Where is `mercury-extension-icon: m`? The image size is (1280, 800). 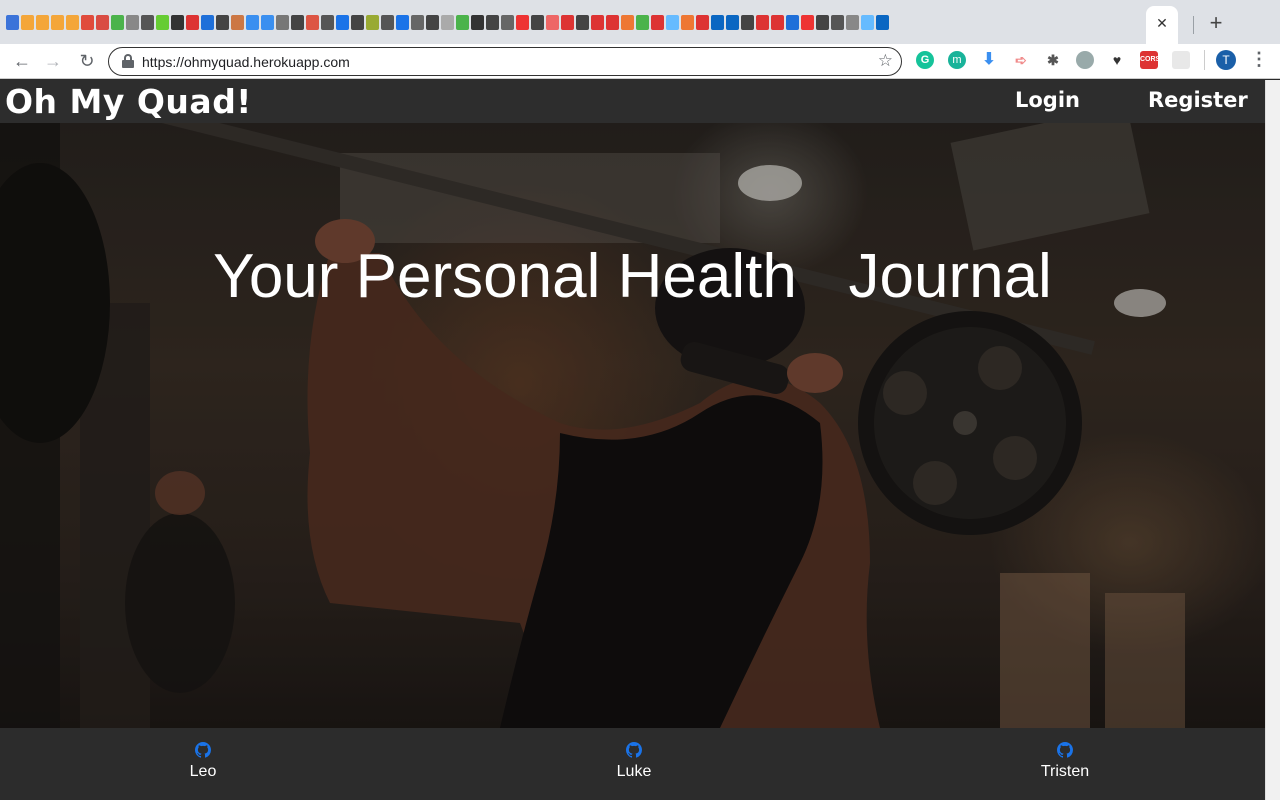 mercury-extension-icon: m is located at coordinates (957, 60).